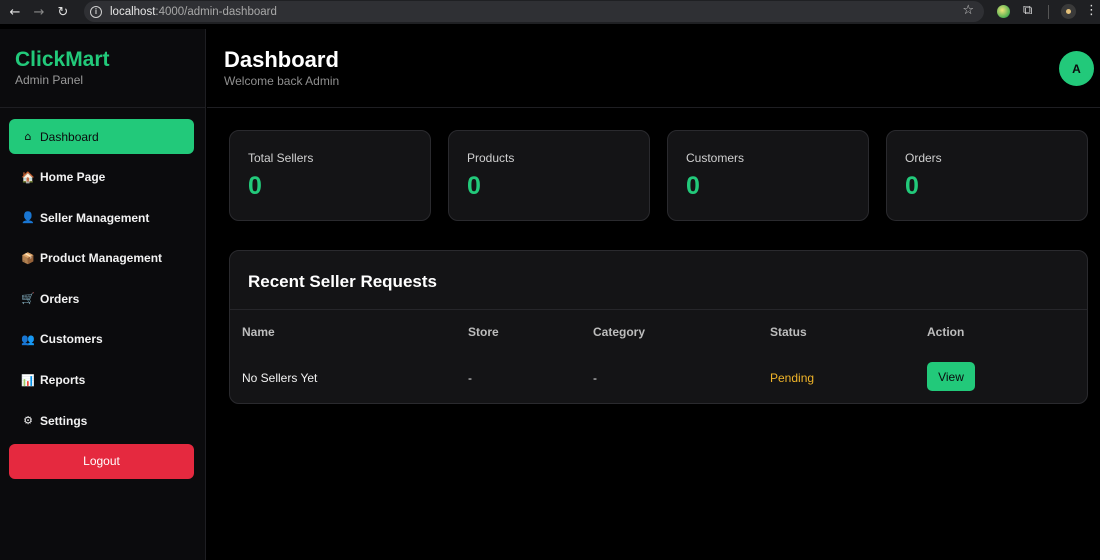  Describe the element at coordinates (330, 175) in the screenshot. I see `stat-card-total-sellers: Total Sellers 0` at that location.